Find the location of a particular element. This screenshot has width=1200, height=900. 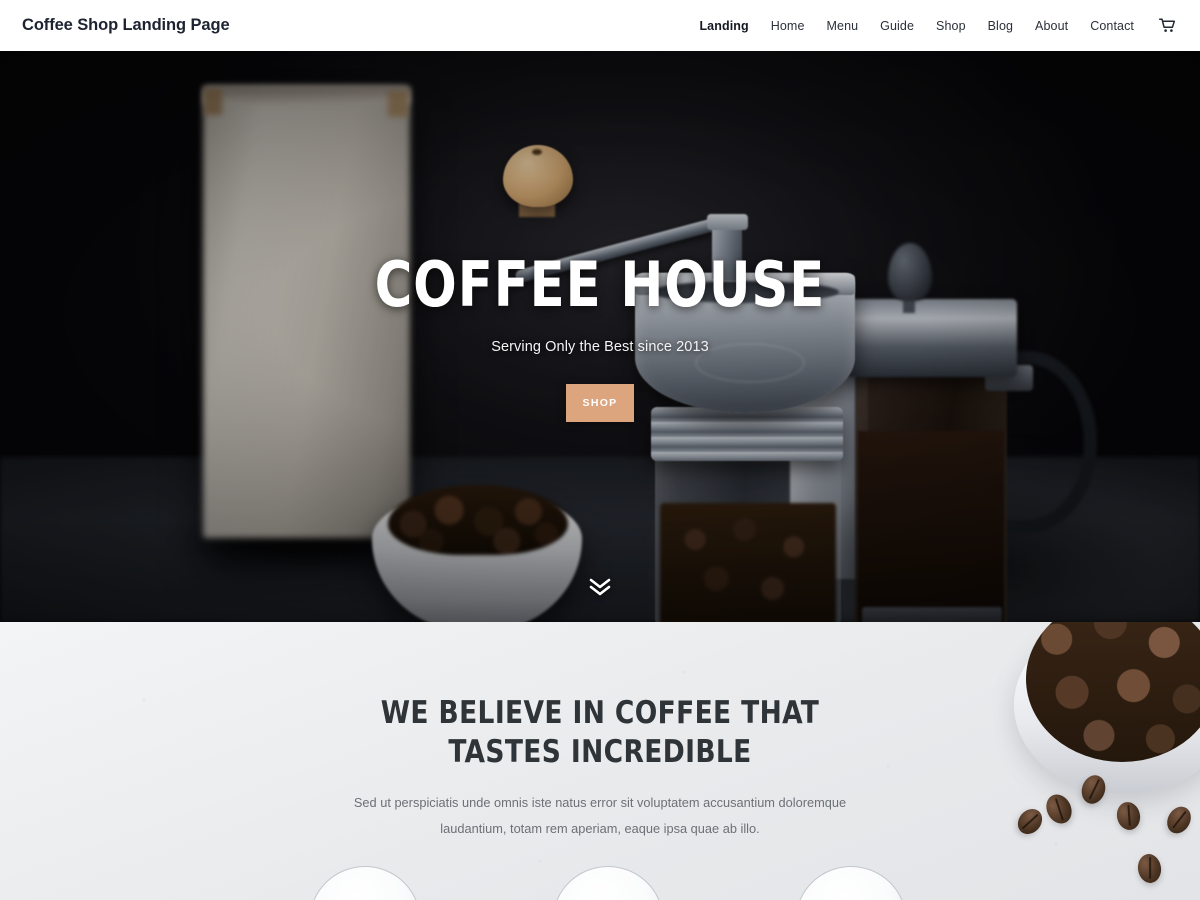

nav-item-contact: Contact is located at coordinates (1112, 26).